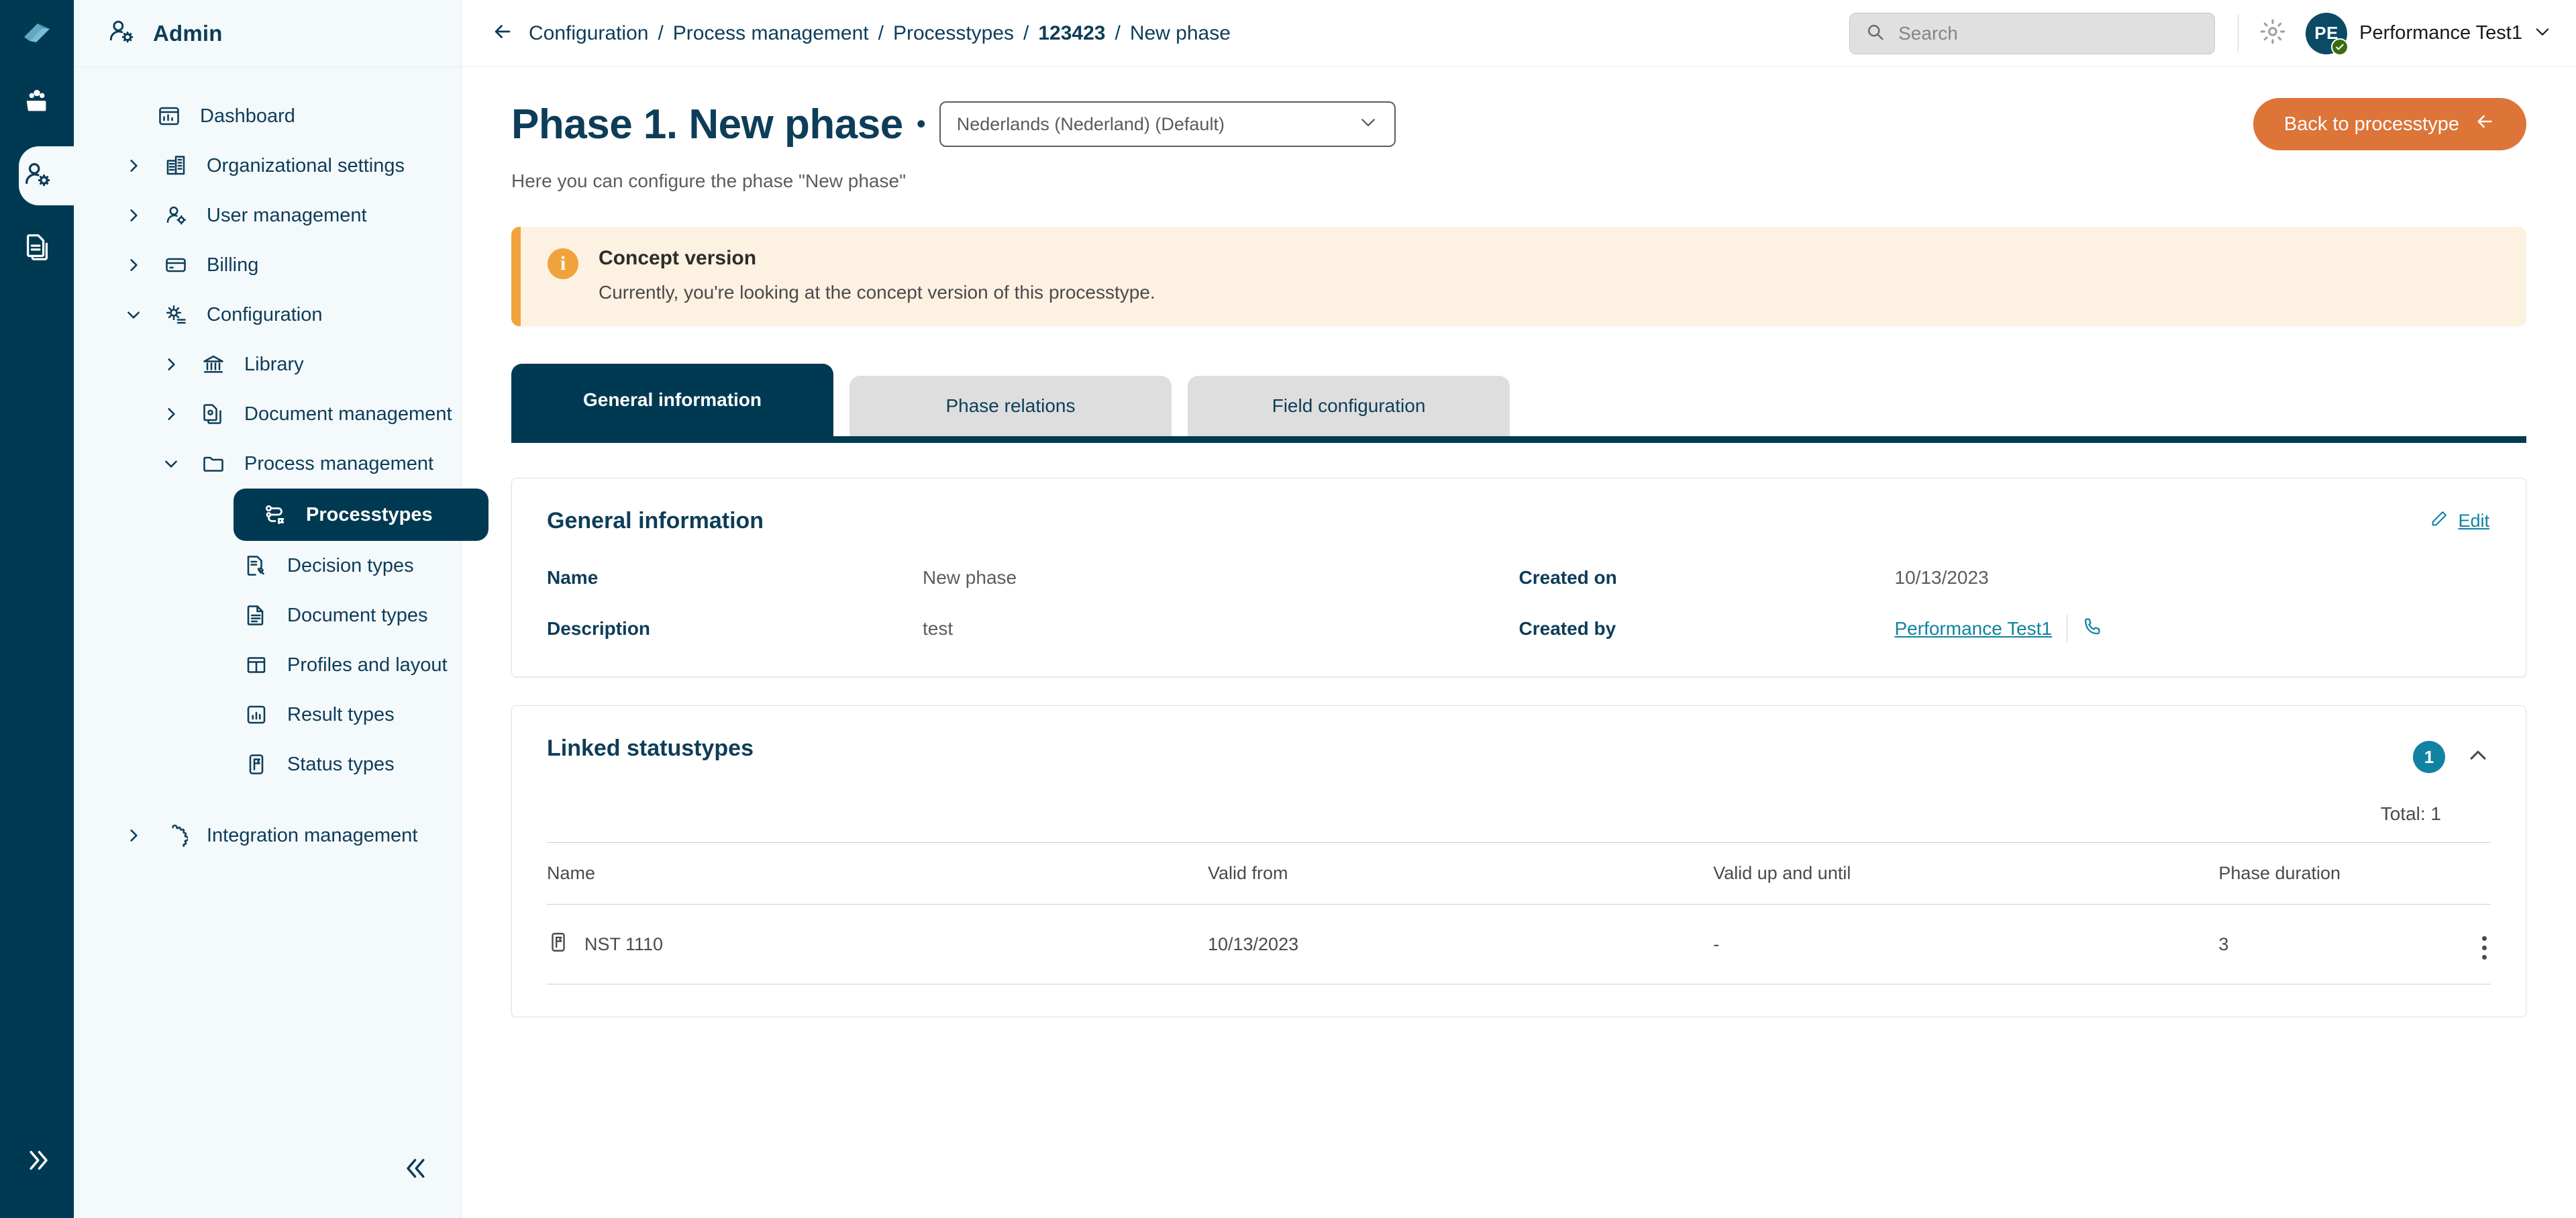  Describe the element at coordinates (2478, 757) in the screenshot. I see `collapse-section-button` at that location.